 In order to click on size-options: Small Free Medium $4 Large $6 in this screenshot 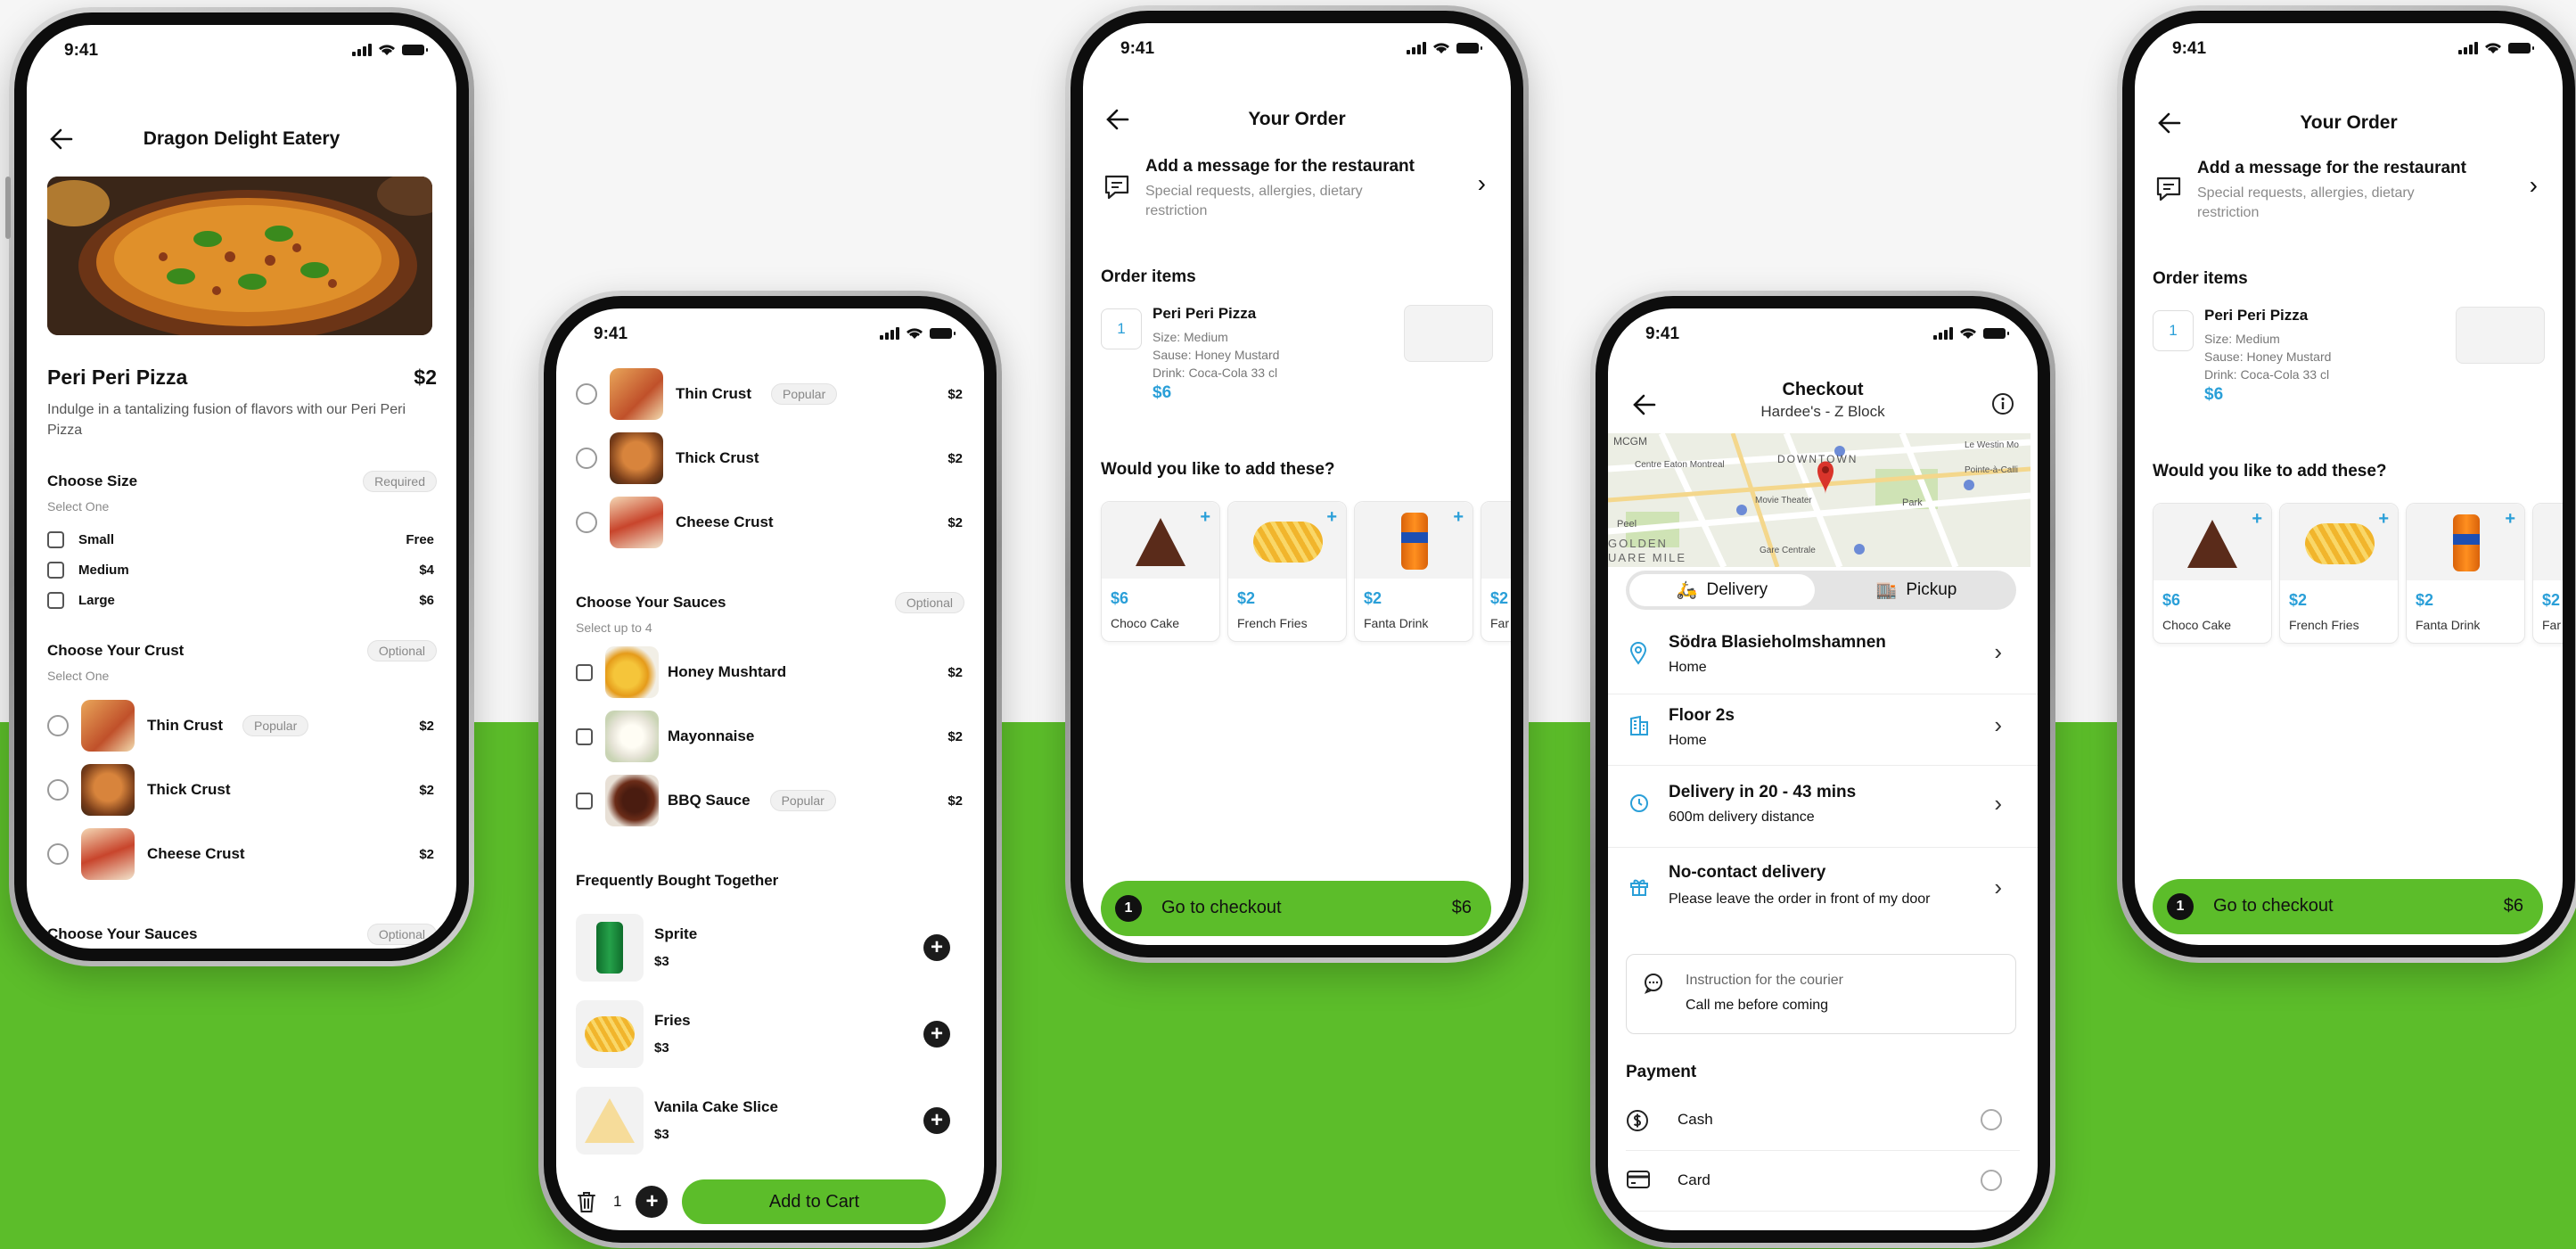, I will do `click(241, 569)`.